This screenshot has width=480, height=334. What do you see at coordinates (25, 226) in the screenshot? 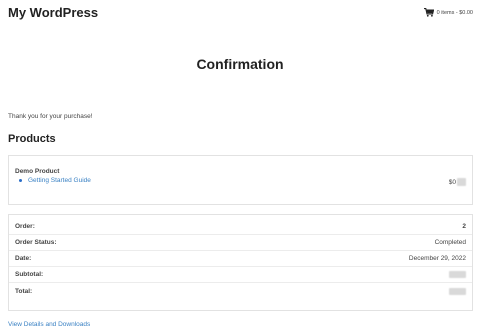
I see `order-label: Order:` at bounding box center [25, 226].